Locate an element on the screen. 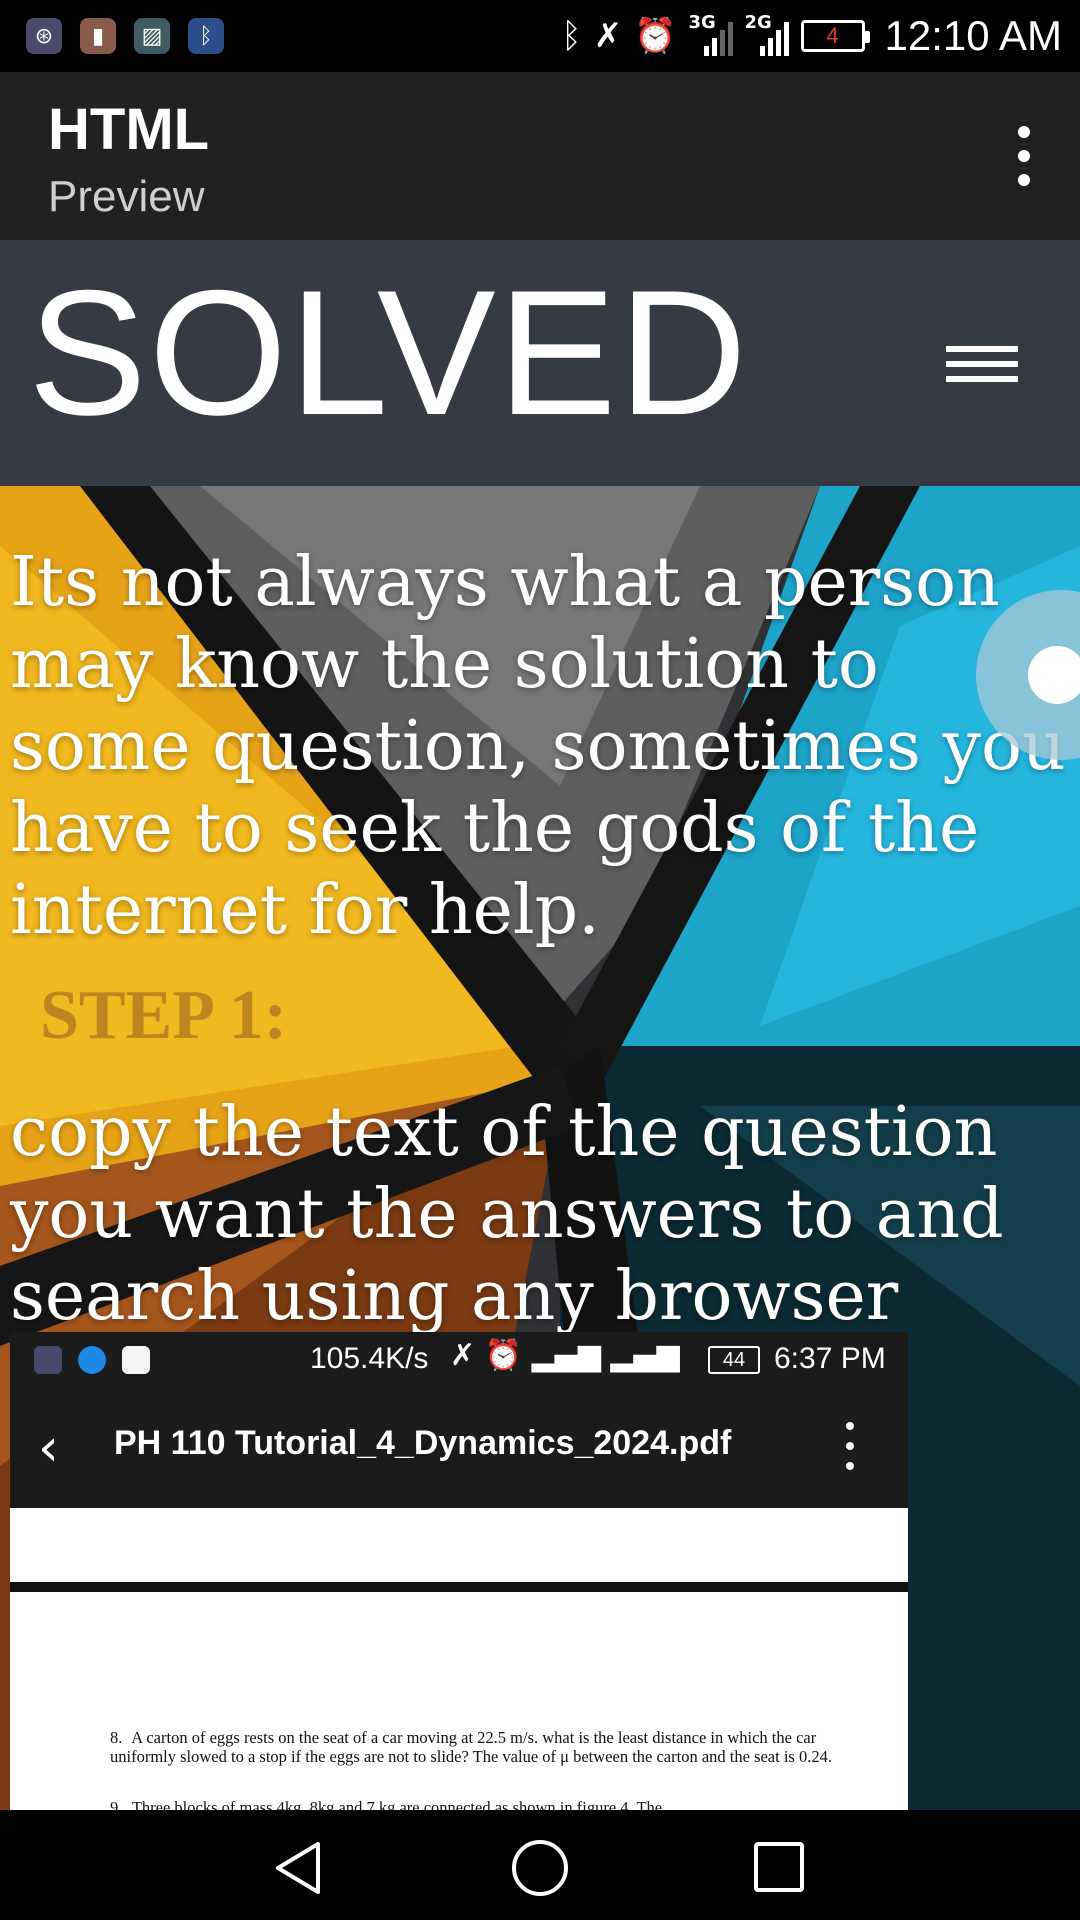 The image size is (1080, 1920). app-bar: HTML Preview is located at coordinates (540, 156).